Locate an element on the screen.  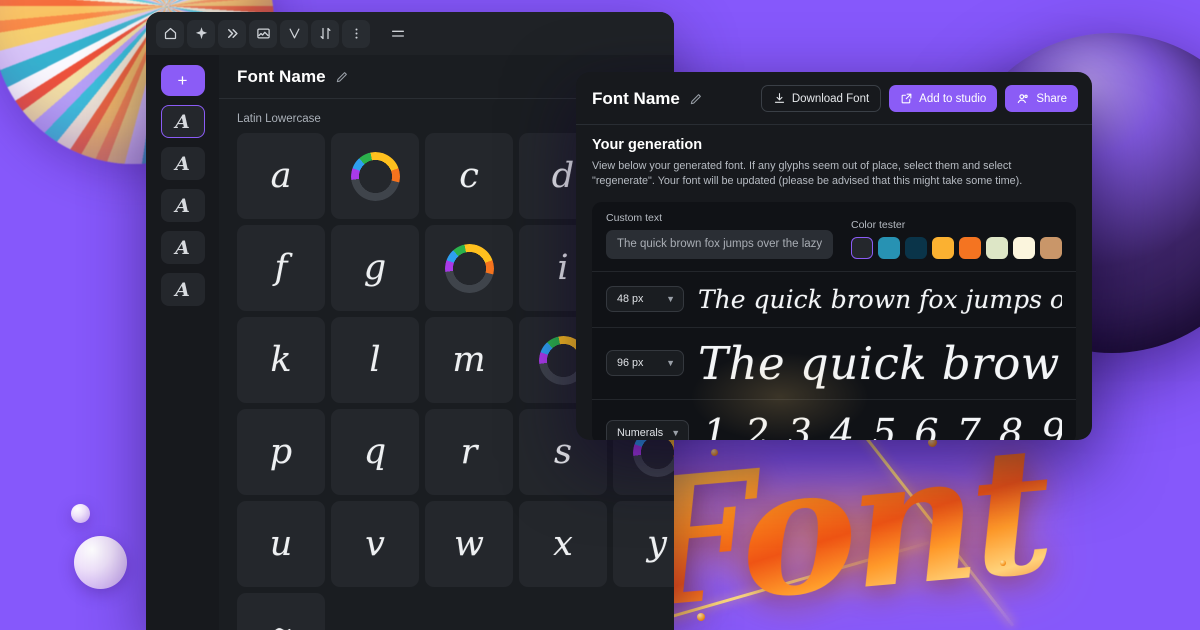
small-sphere-icon is located at coordinates (100, 562).